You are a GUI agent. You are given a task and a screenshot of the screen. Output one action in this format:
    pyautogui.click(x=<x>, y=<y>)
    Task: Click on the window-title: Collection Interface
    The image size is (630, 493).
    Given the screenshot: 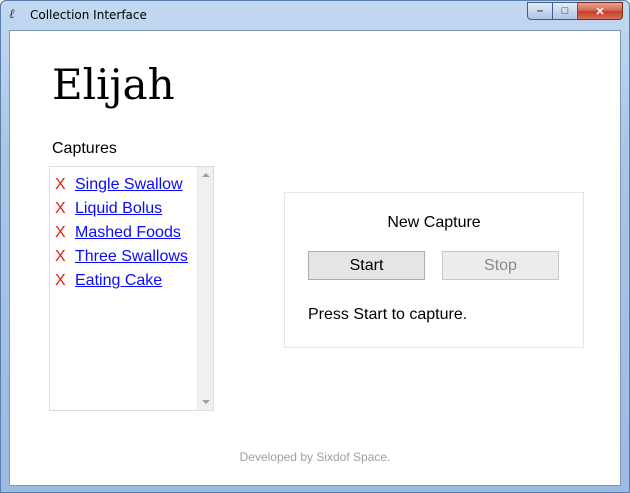 What is the action you would take?
    pyautogui.click(x=88, y=15)
    